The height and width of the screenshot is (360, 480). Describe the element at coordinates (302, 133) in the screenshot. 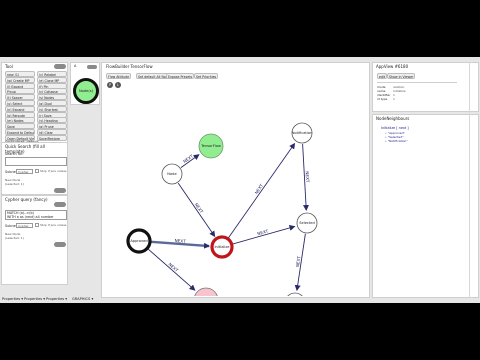

I see `graph-node-label: Notification` at that location.